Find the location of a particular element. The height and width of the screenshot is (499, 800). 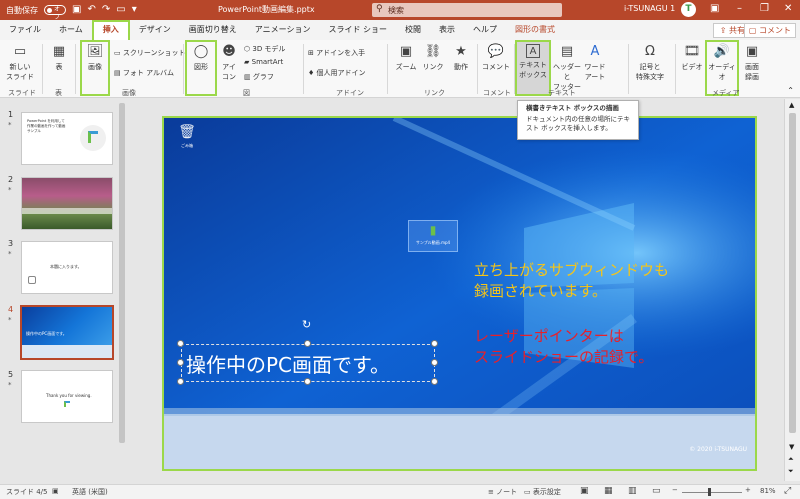

video-button: 🎞 ビデオ is located at coordinates (692, 58).